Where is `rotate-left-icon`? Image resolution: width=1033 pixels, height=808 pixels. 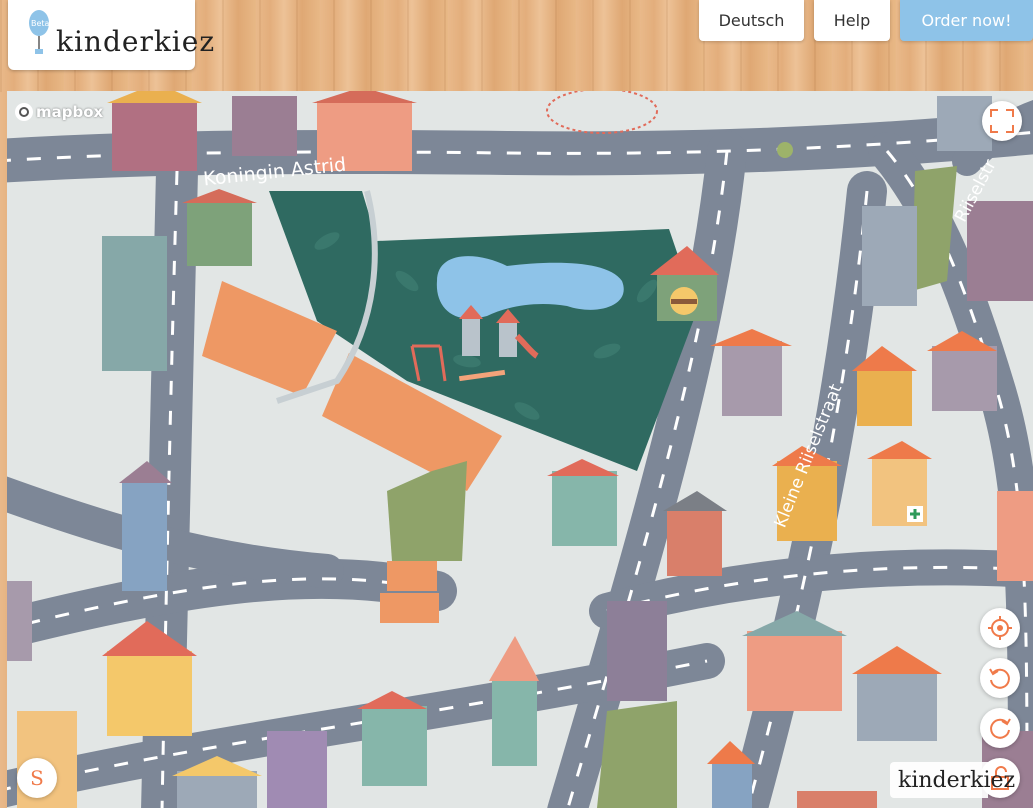 rotate-left-icon is located at coordinates (999, 678).